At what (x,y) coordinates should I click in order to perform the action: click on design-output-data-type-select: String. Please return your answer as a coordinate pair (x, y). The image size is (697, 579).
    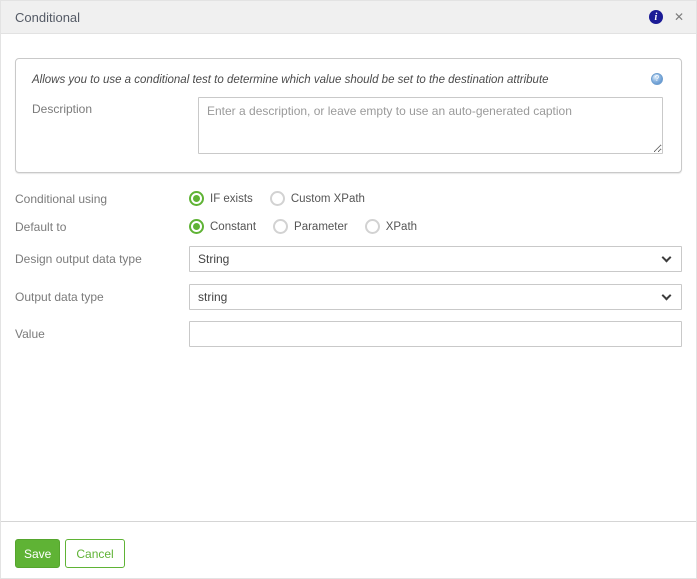
    Looking at the image, I should click on (435, 259).